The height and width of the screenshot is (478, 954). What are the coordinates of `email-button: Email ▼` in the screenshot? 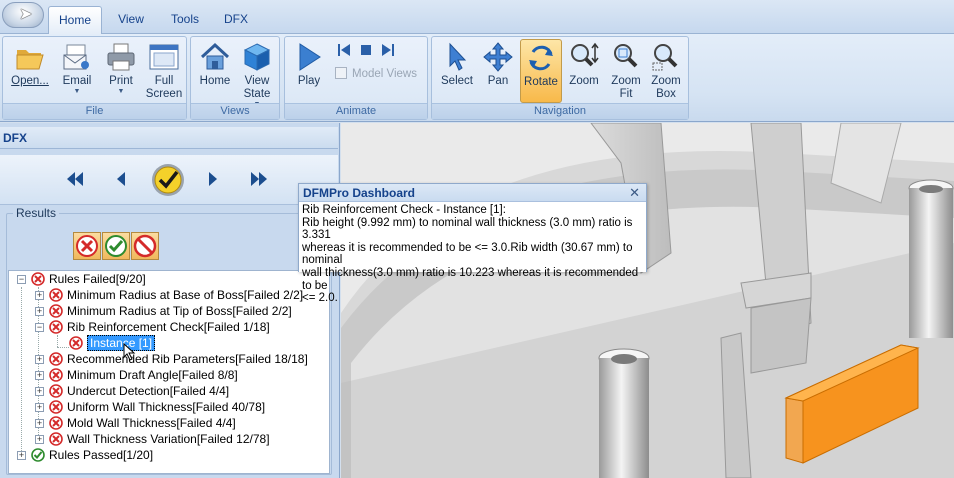 It's located at (77, 71).